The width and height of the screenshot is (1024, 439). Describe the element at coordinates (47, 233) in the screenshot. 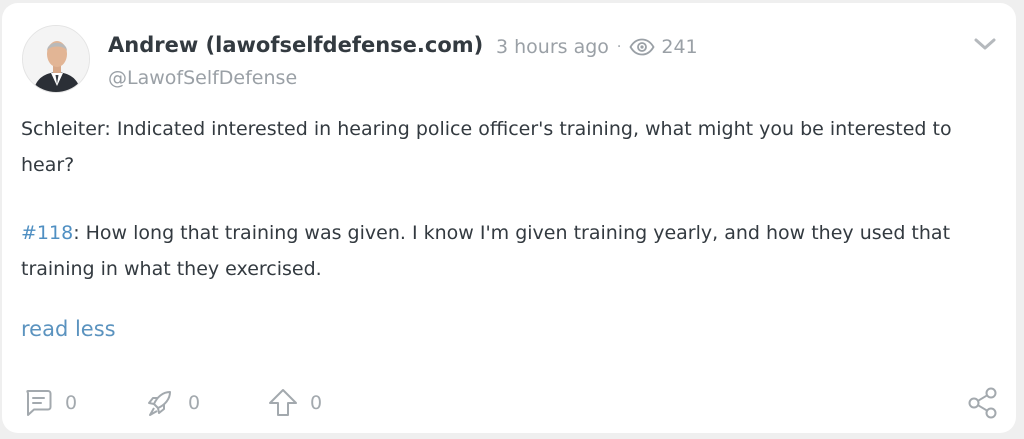

I see `hashtag-link: #118` at that location.